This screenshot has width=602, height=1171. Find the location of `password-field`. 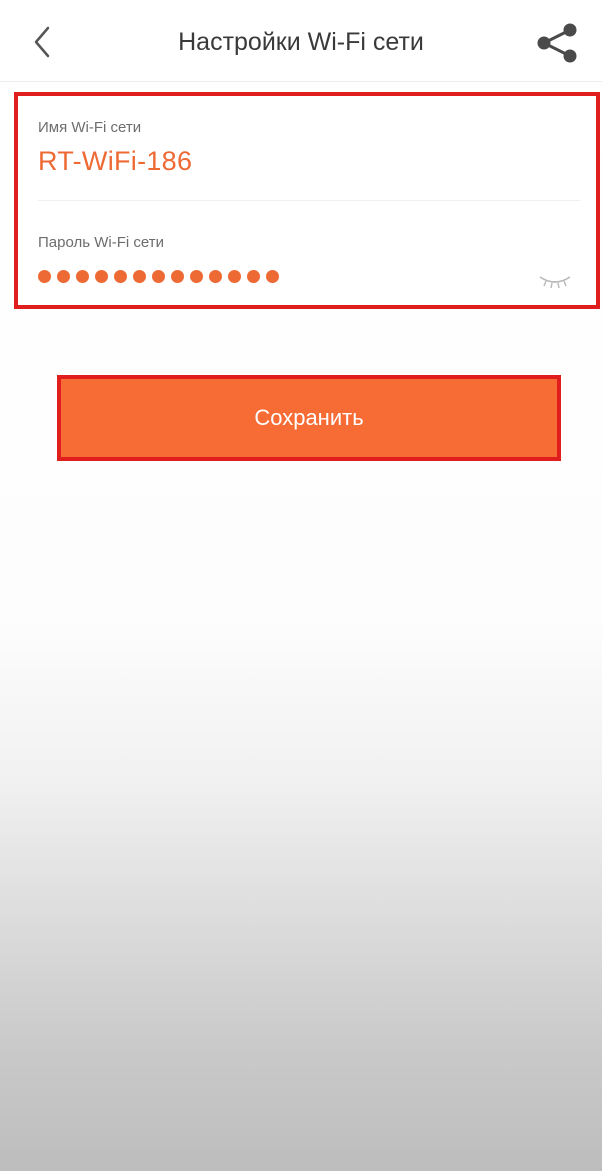

password-field is located at coordinates (158, 276).